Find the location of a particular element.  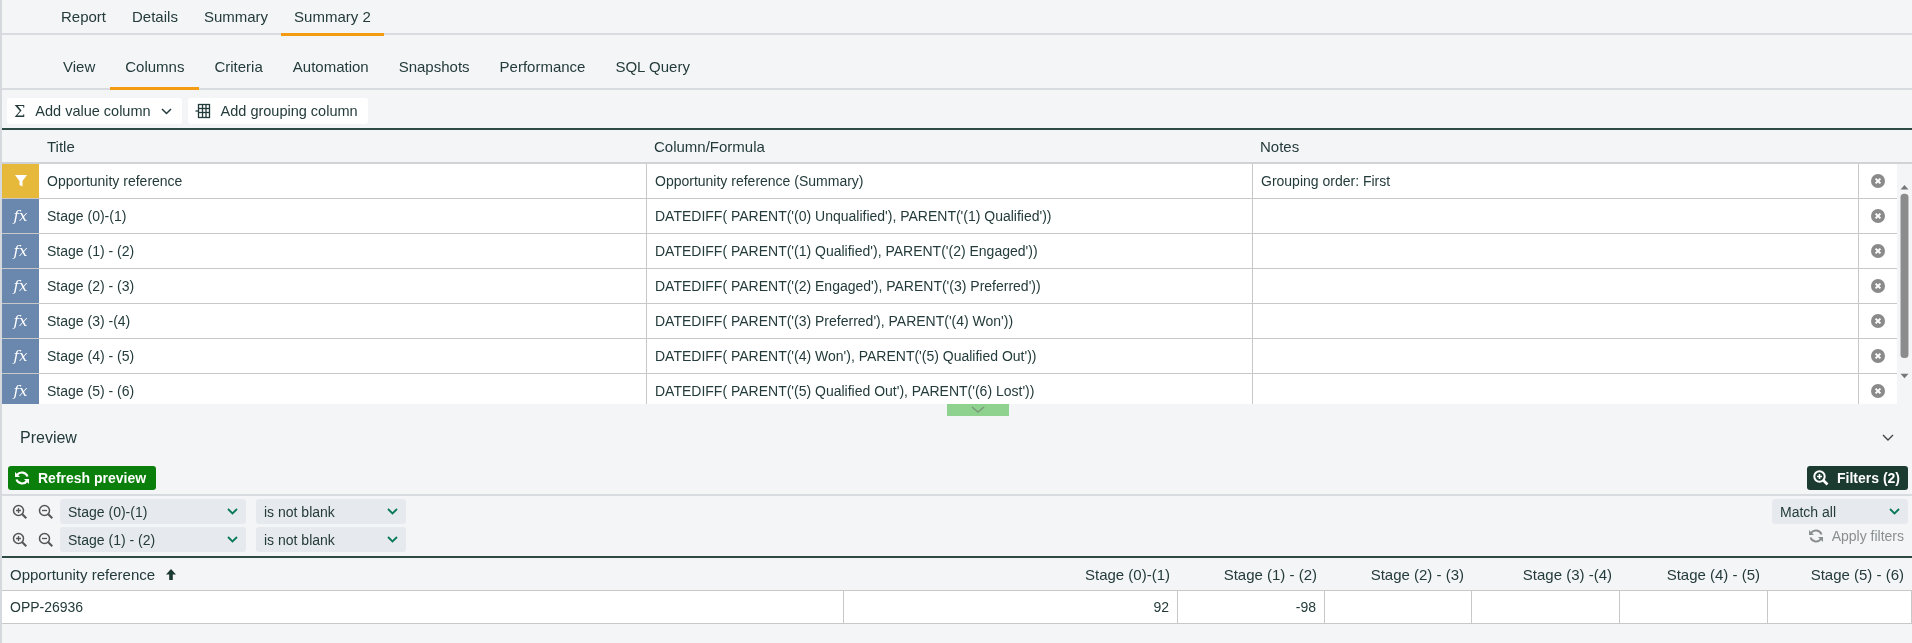

column-header: Title is located at coordinates (61, 146).